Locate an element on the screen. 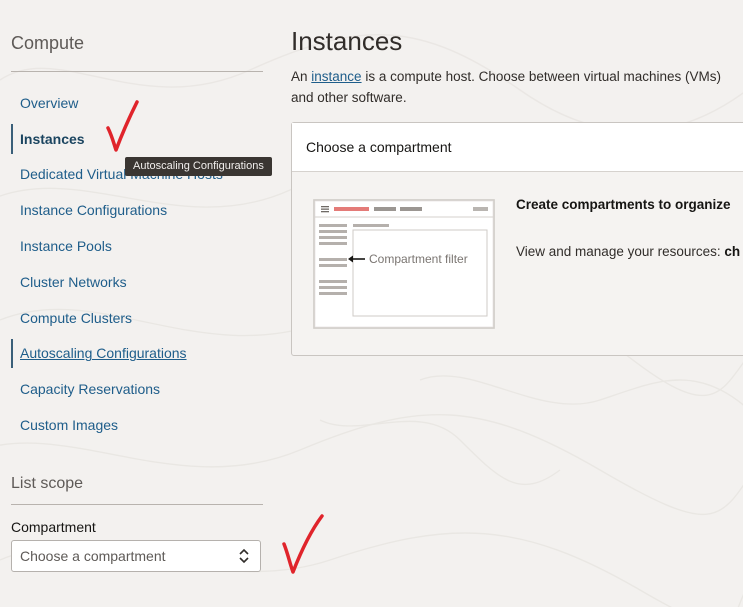 This screenshot has height=607, width=743. sidebar-item-label: Overview is located at coordinates (49, 102).